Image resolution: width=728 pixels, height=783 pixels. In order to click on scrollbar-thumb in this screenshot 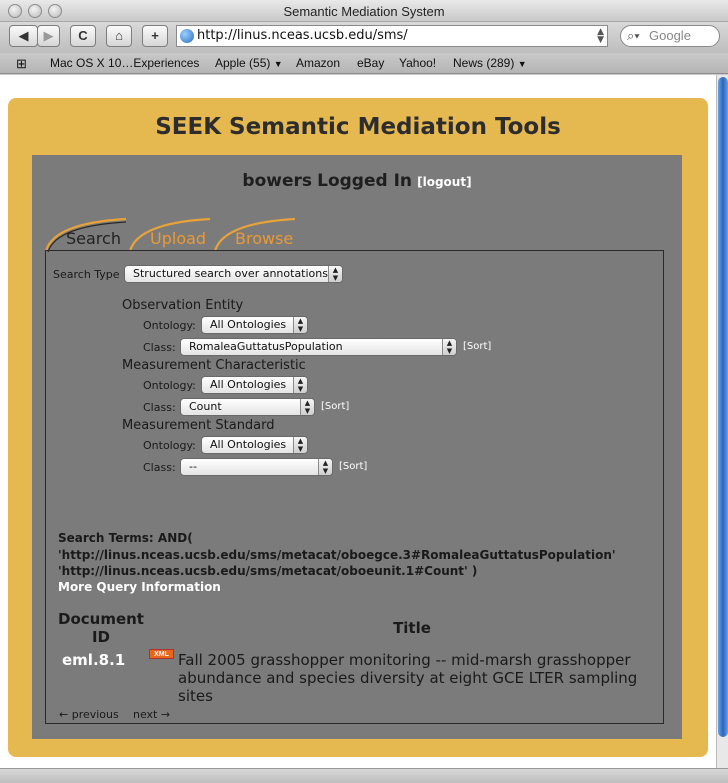, I will do `click(723, 407)`.